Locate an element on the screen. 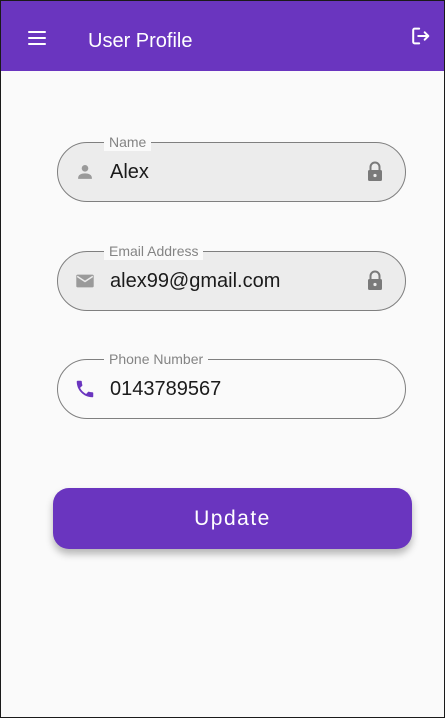  email-field: Email Address alex99@gmail.com is located at coordinates (231, 276).